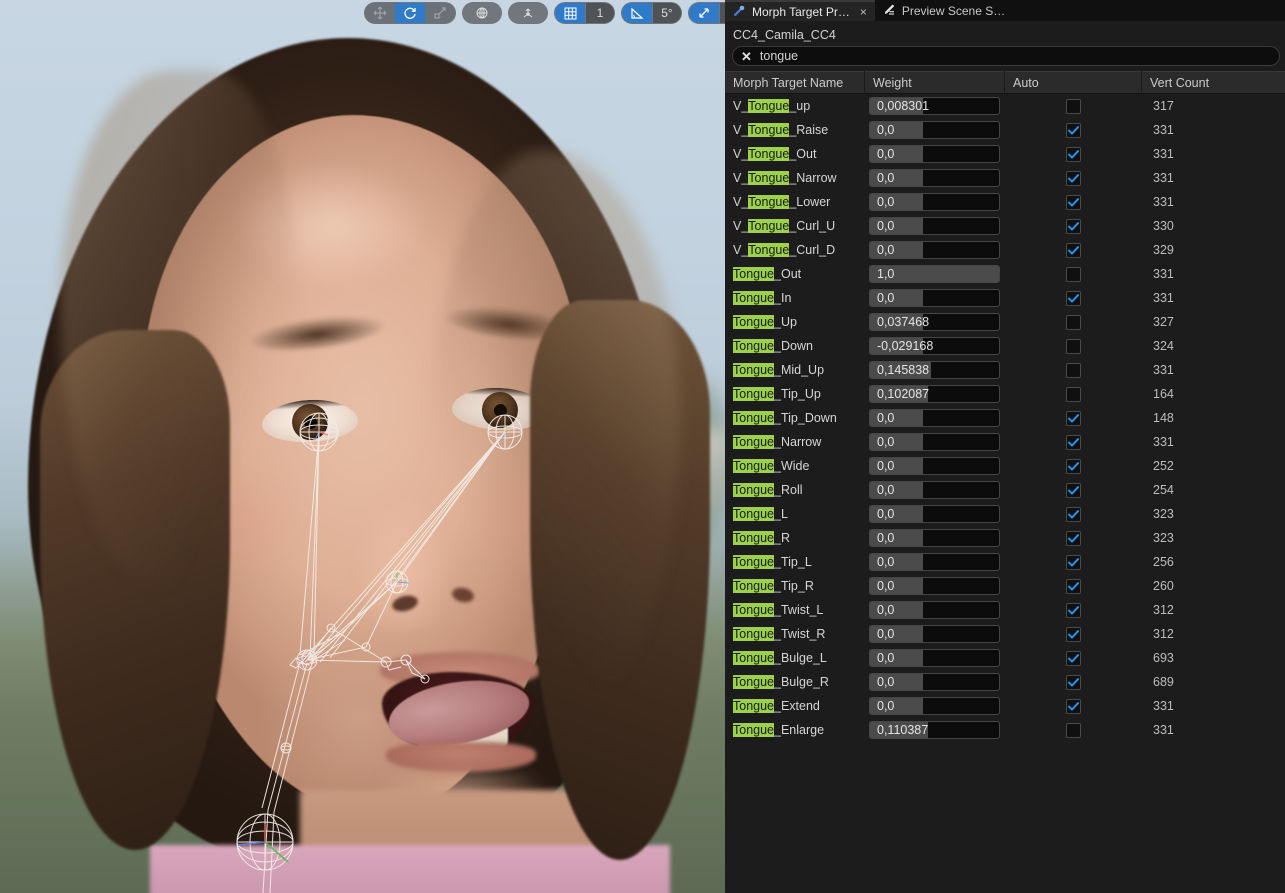 The image size is (1285, 893). What do you see at coordinates (795, 730) in the screenshot?
I see `morph-target-name-cell: Tongue _Enlarge` at bounding box center [795, 730].